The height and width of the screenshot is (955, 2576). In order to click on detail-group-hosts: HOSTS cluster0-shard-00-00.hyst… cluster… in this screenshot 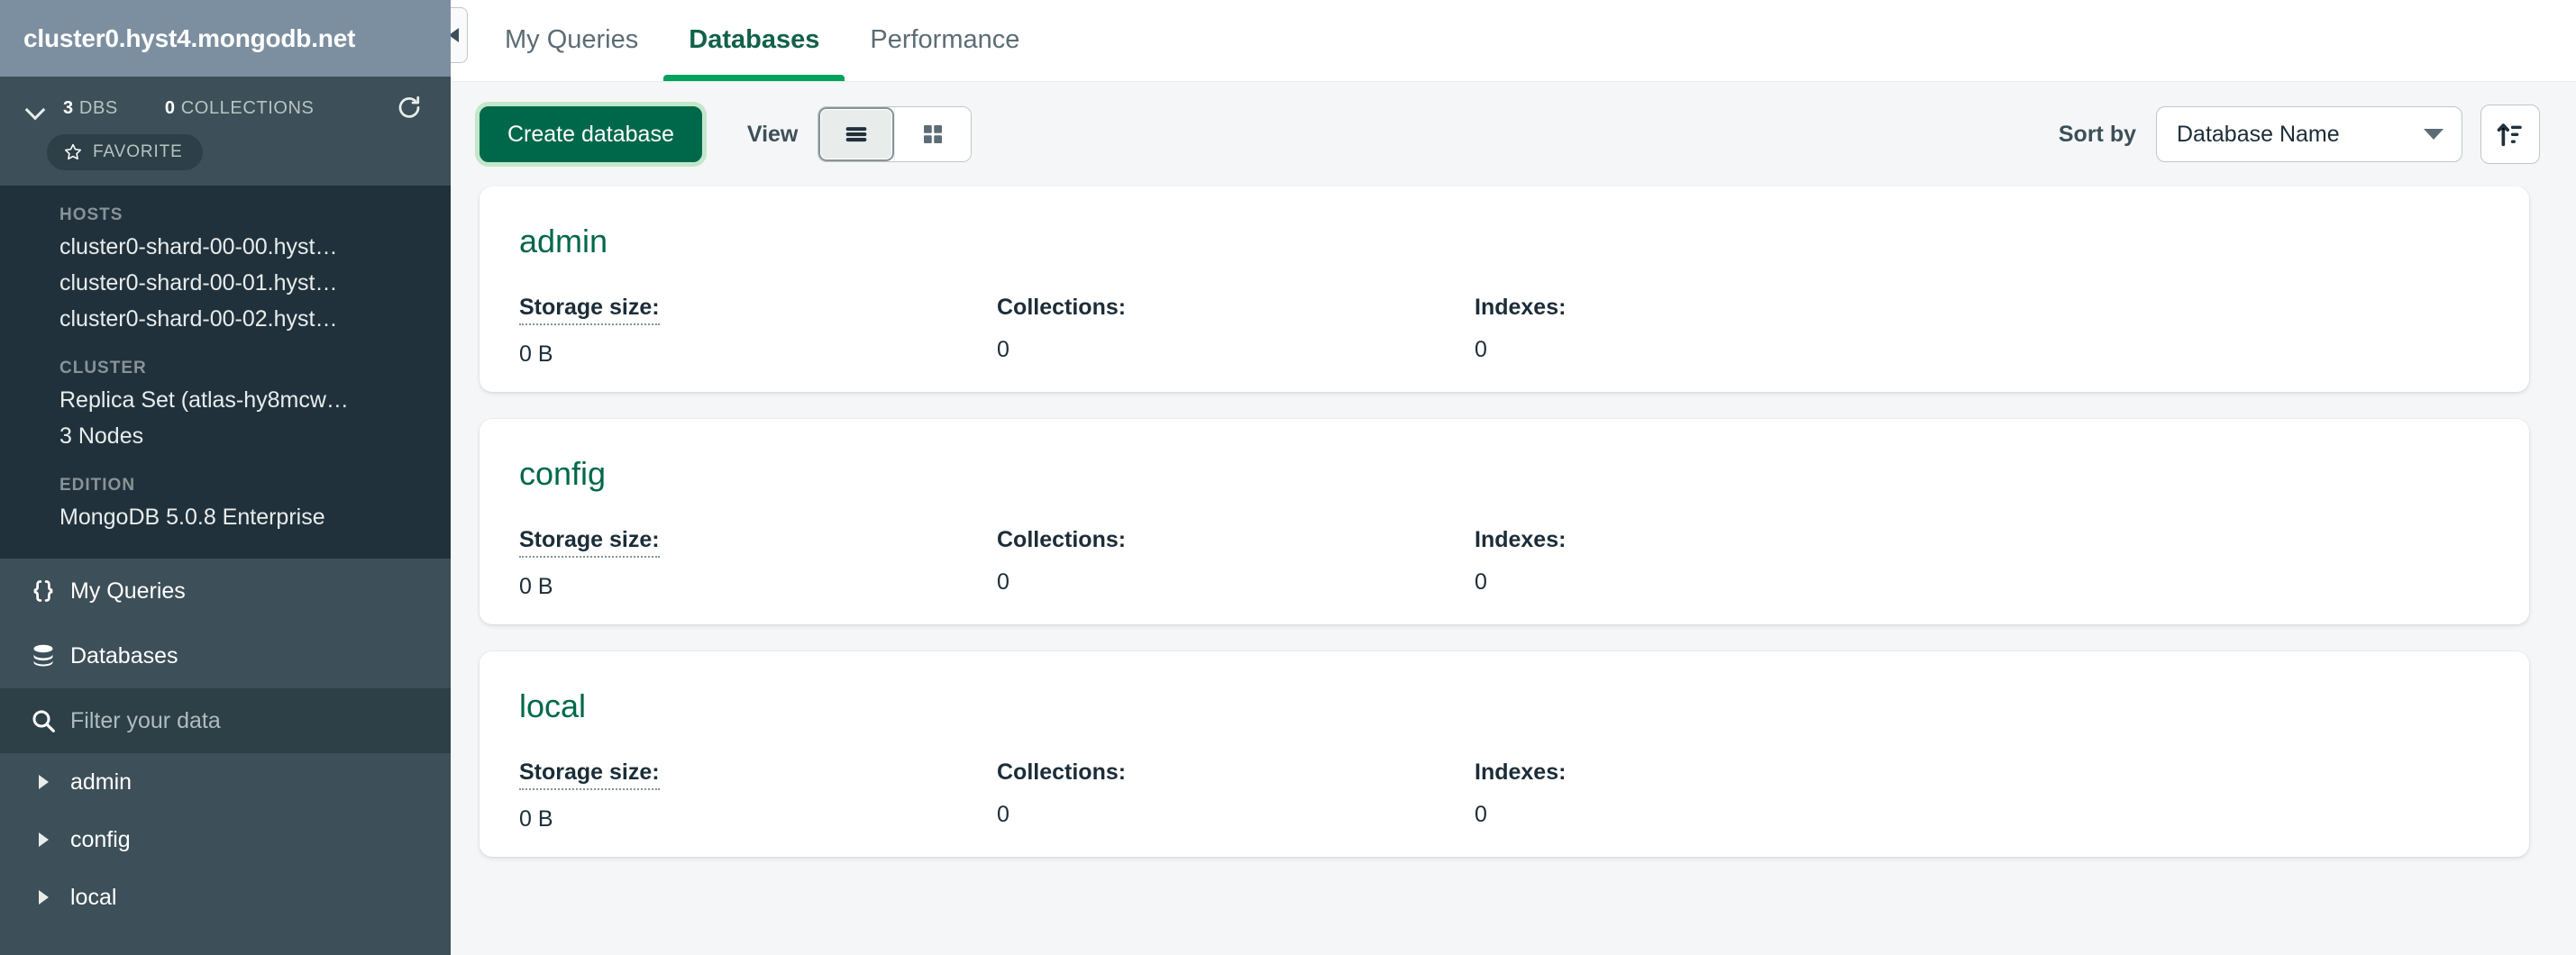, I will do `click(225, 271)`.